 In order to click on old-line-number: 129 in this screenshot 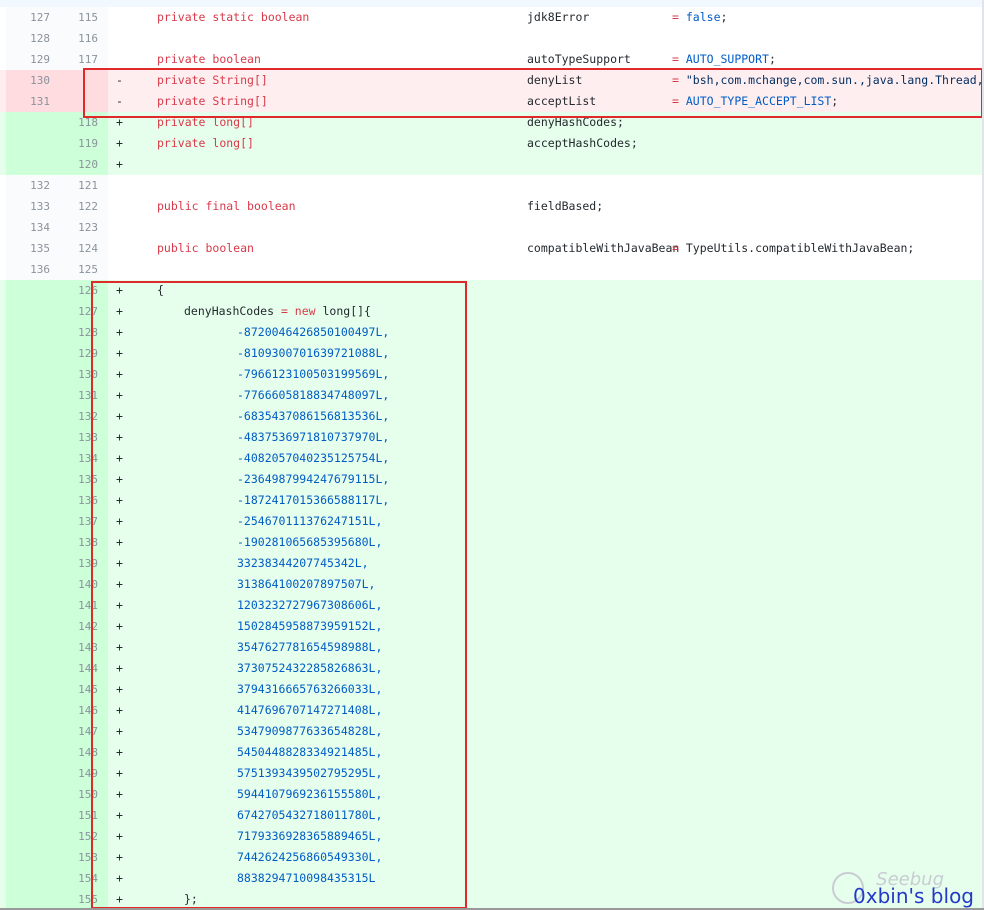, I will do `click(32, 59)`.